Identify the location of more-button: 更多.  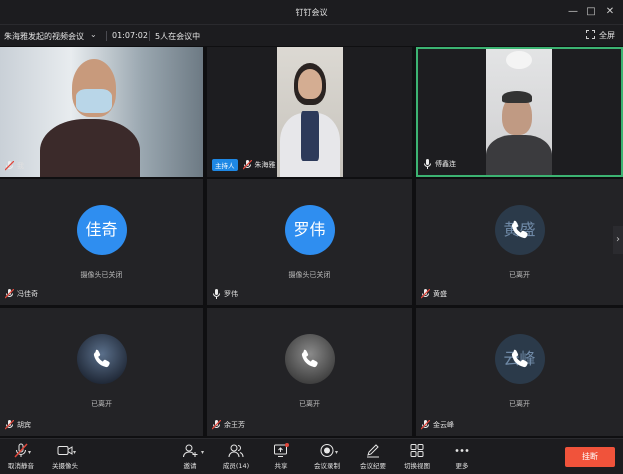
(462, 456).